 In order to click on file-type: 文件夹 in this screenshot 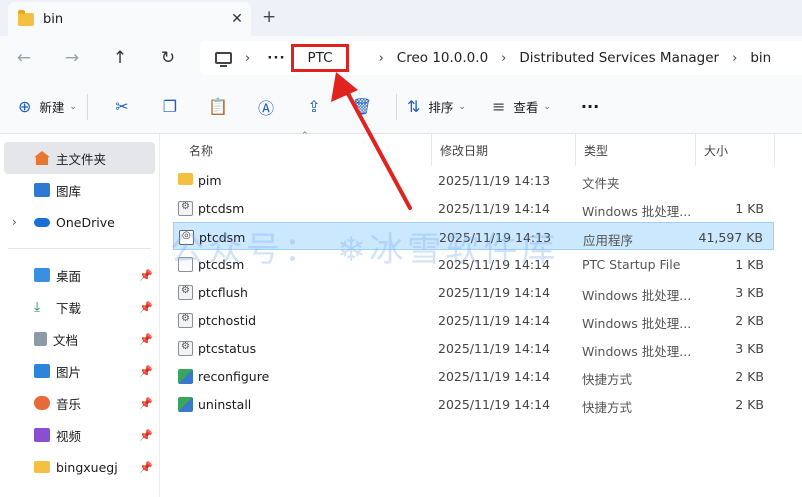, I will do `click(601, 183)`.